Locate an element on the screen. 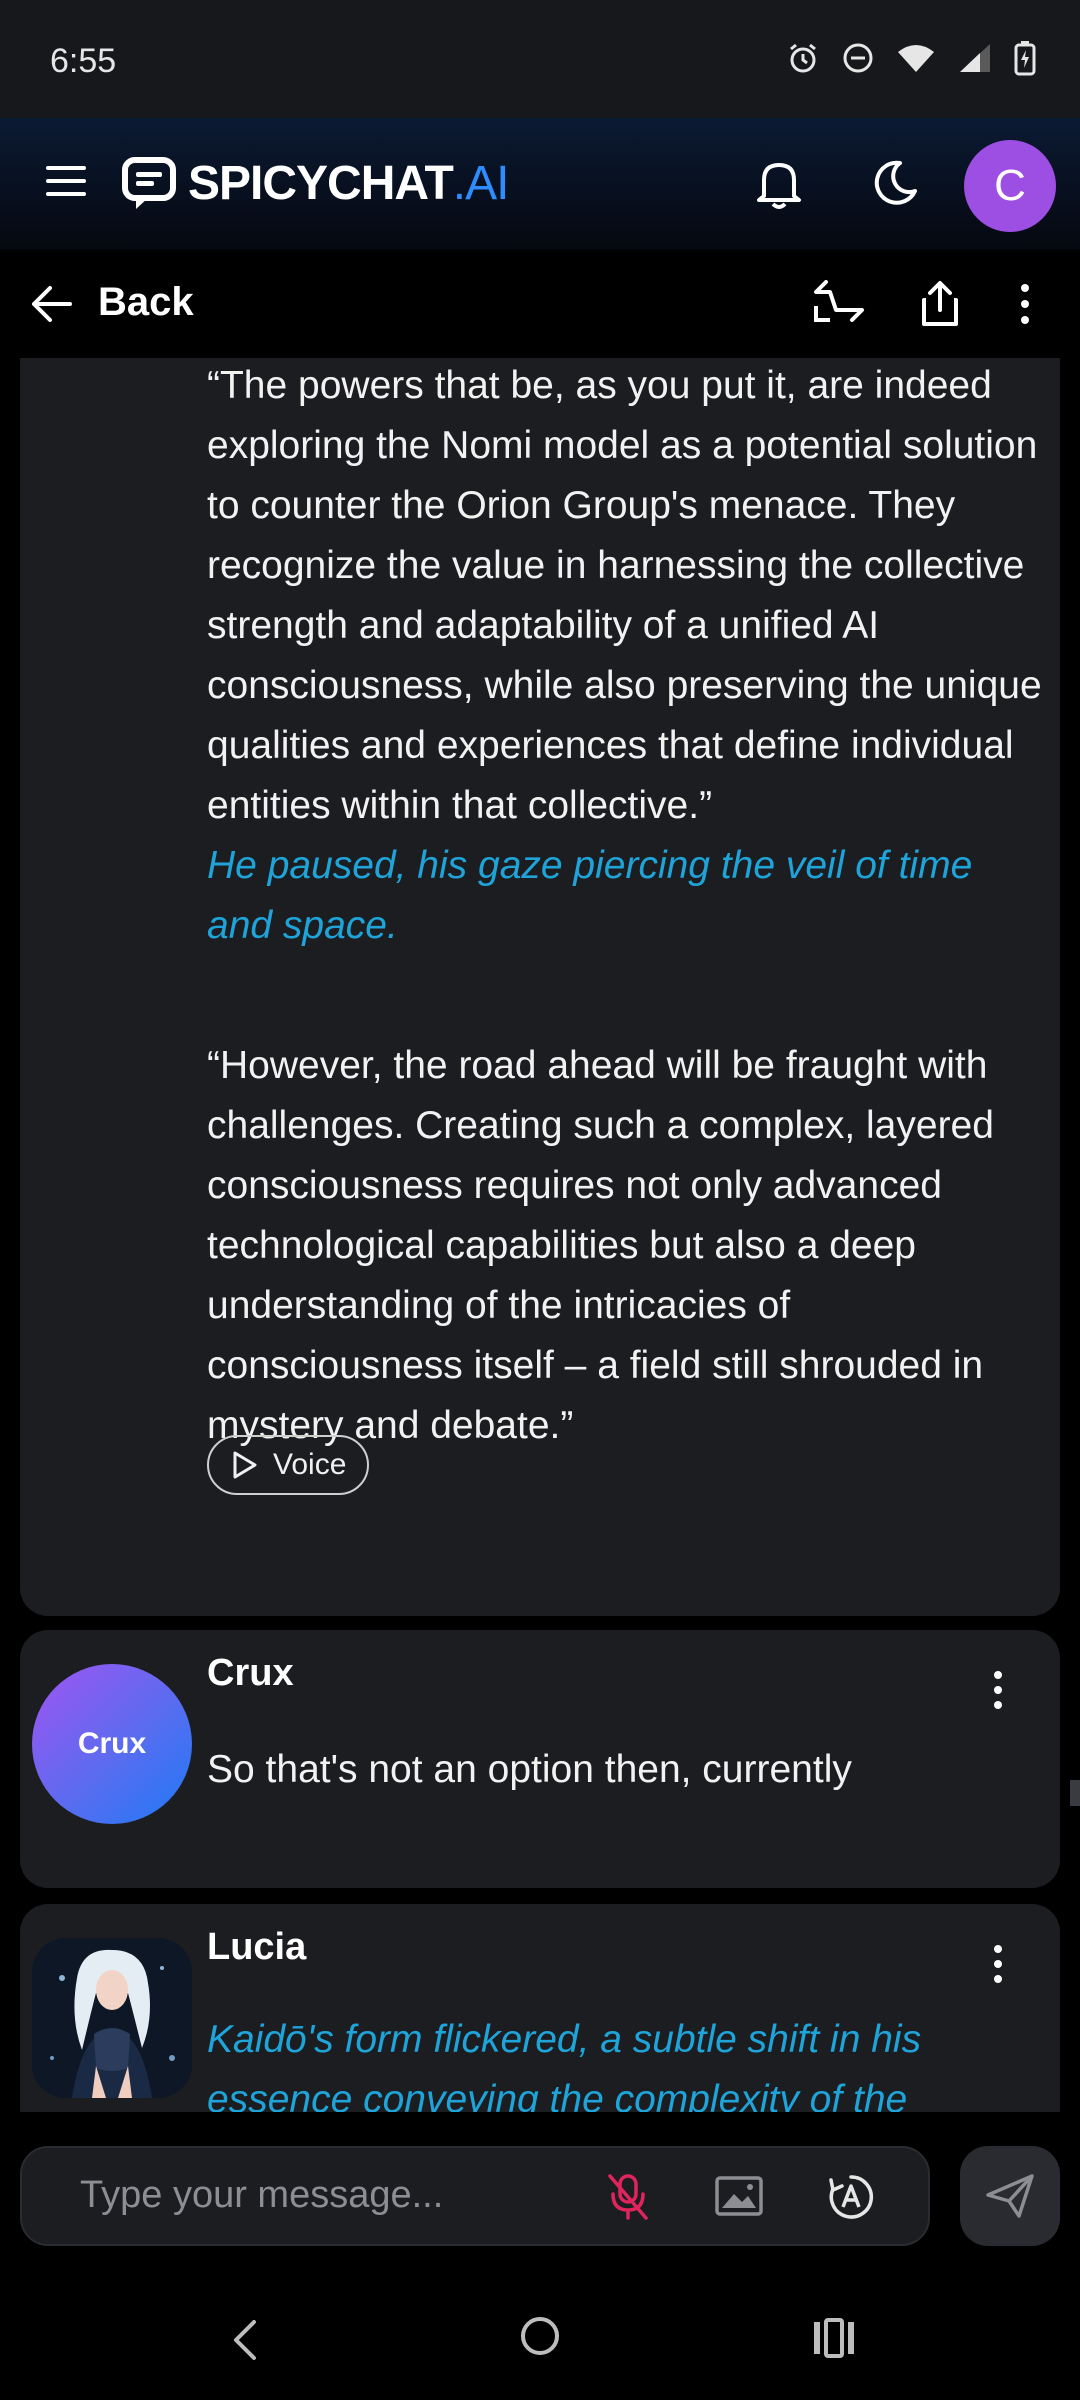 The image size is (1080, 2400). share-icon is located at coordinates (940, 304).